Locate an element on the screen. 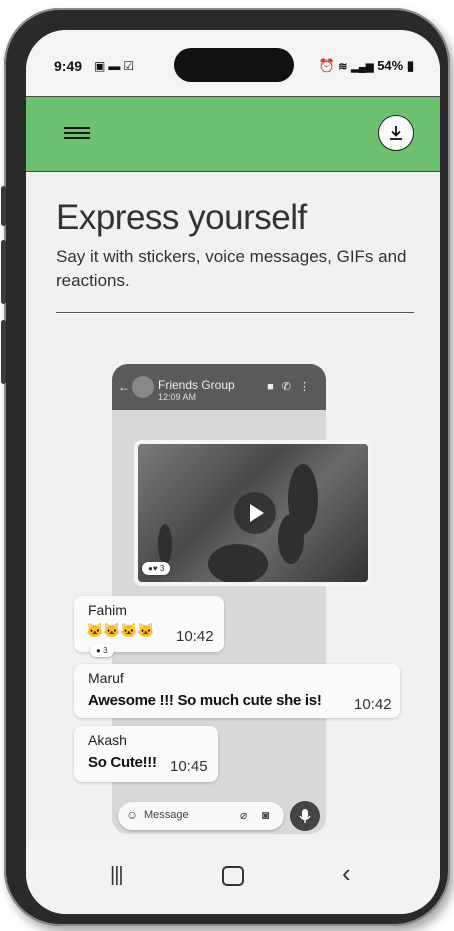 The height and width of the screenshot is (931, 454). back-arrow-icon: ← is located at coordinates (124, 387).